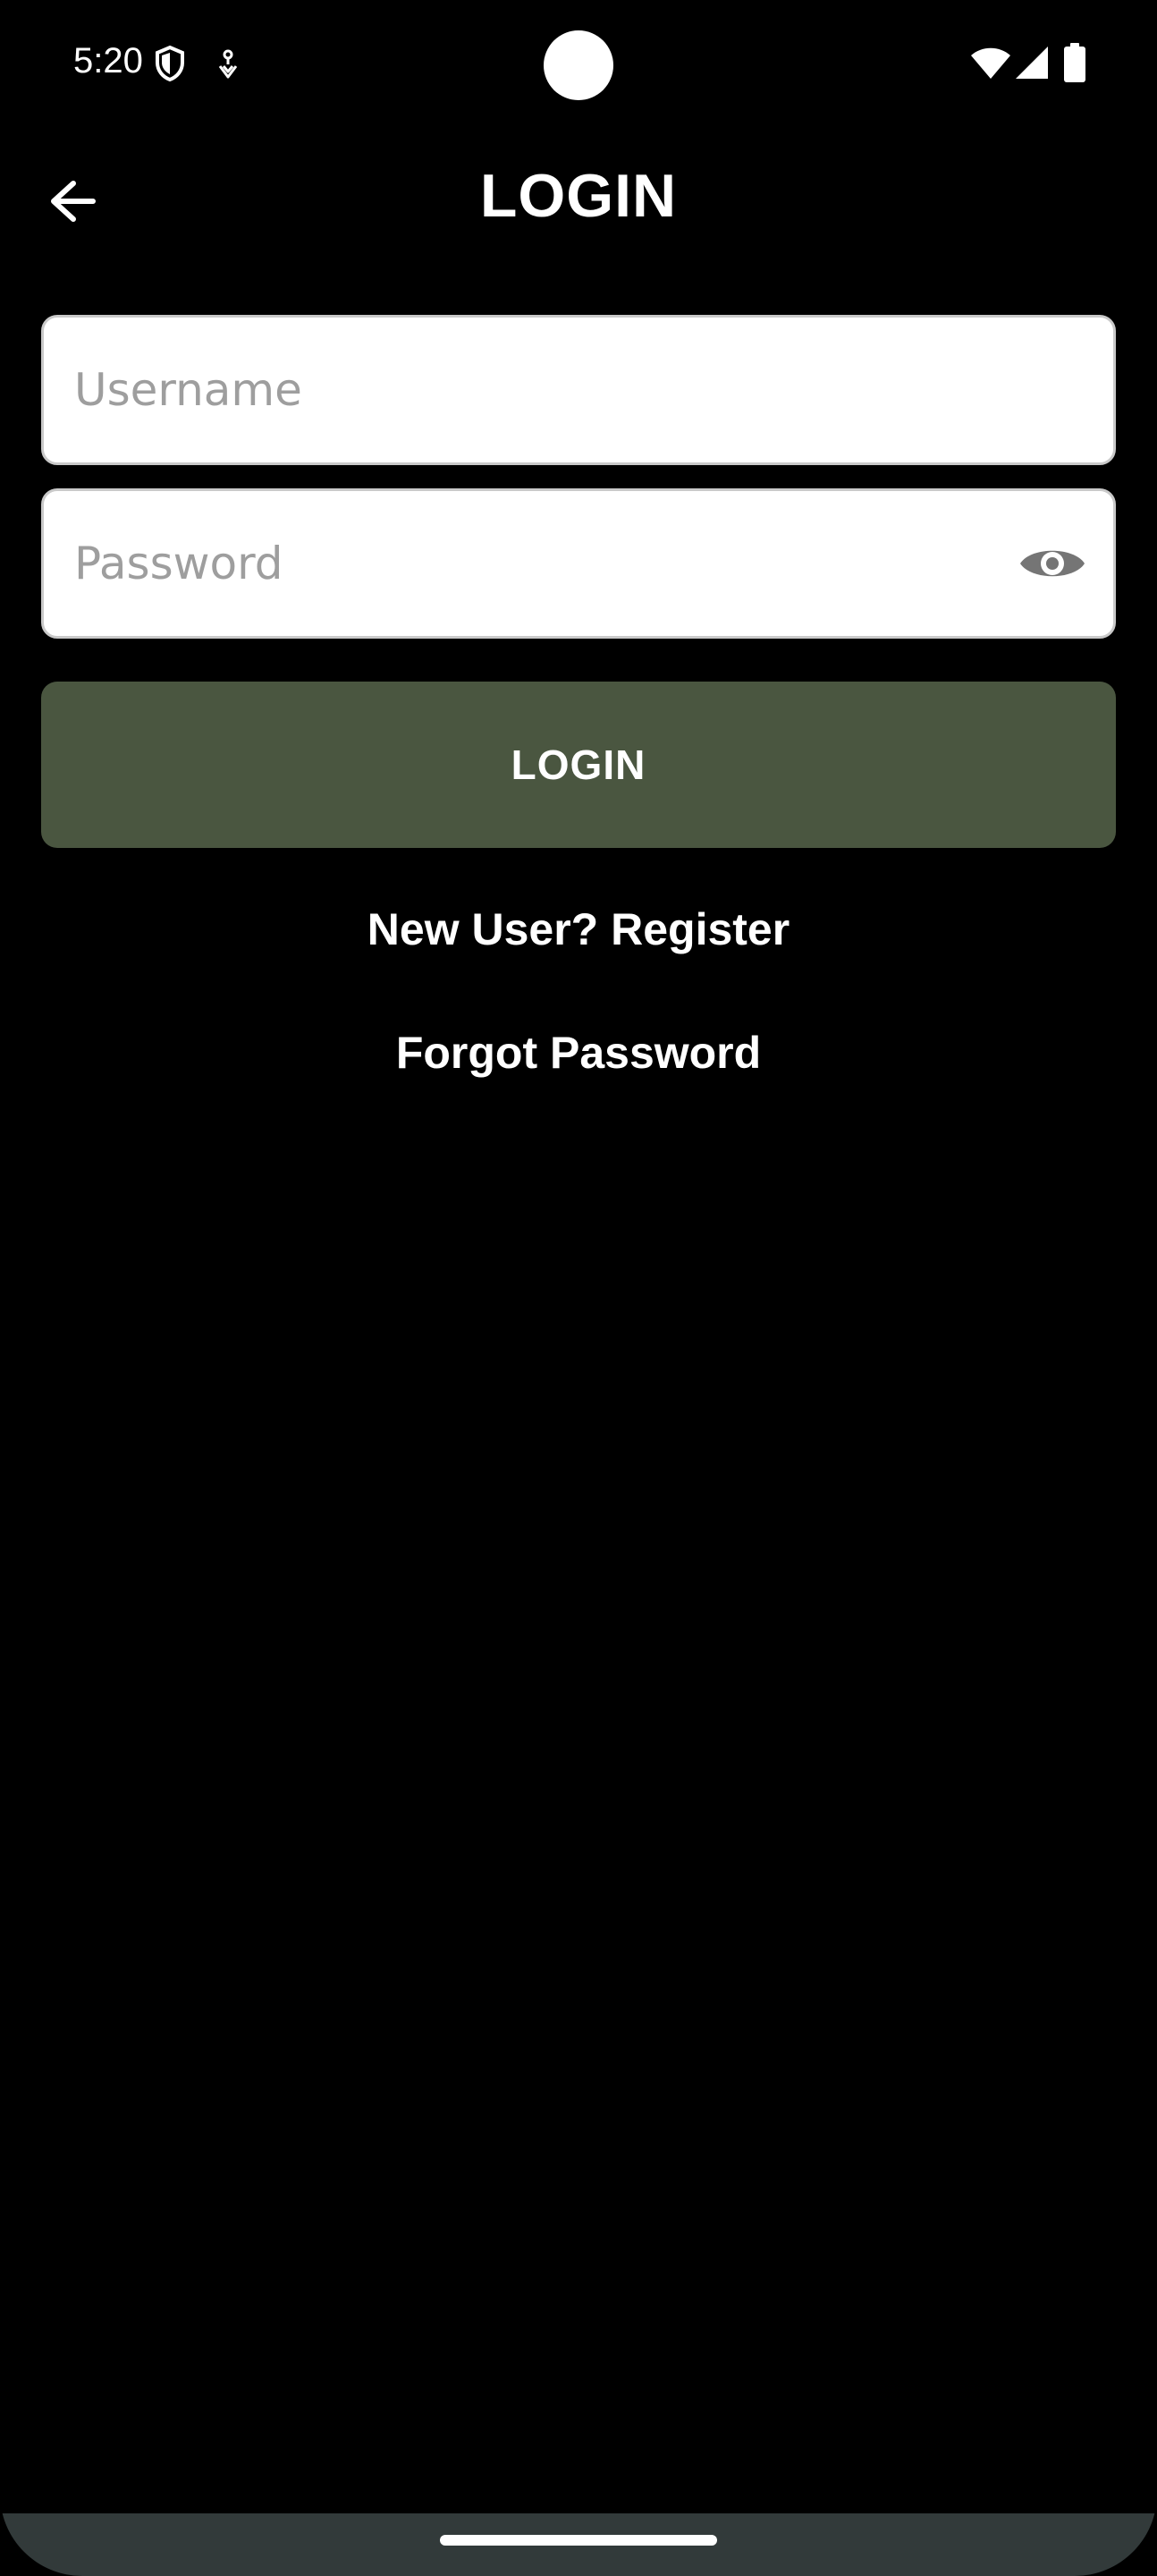  Describe the element at coordinates (228, 64) in the screenshot. I see `notification-icon` at that location.